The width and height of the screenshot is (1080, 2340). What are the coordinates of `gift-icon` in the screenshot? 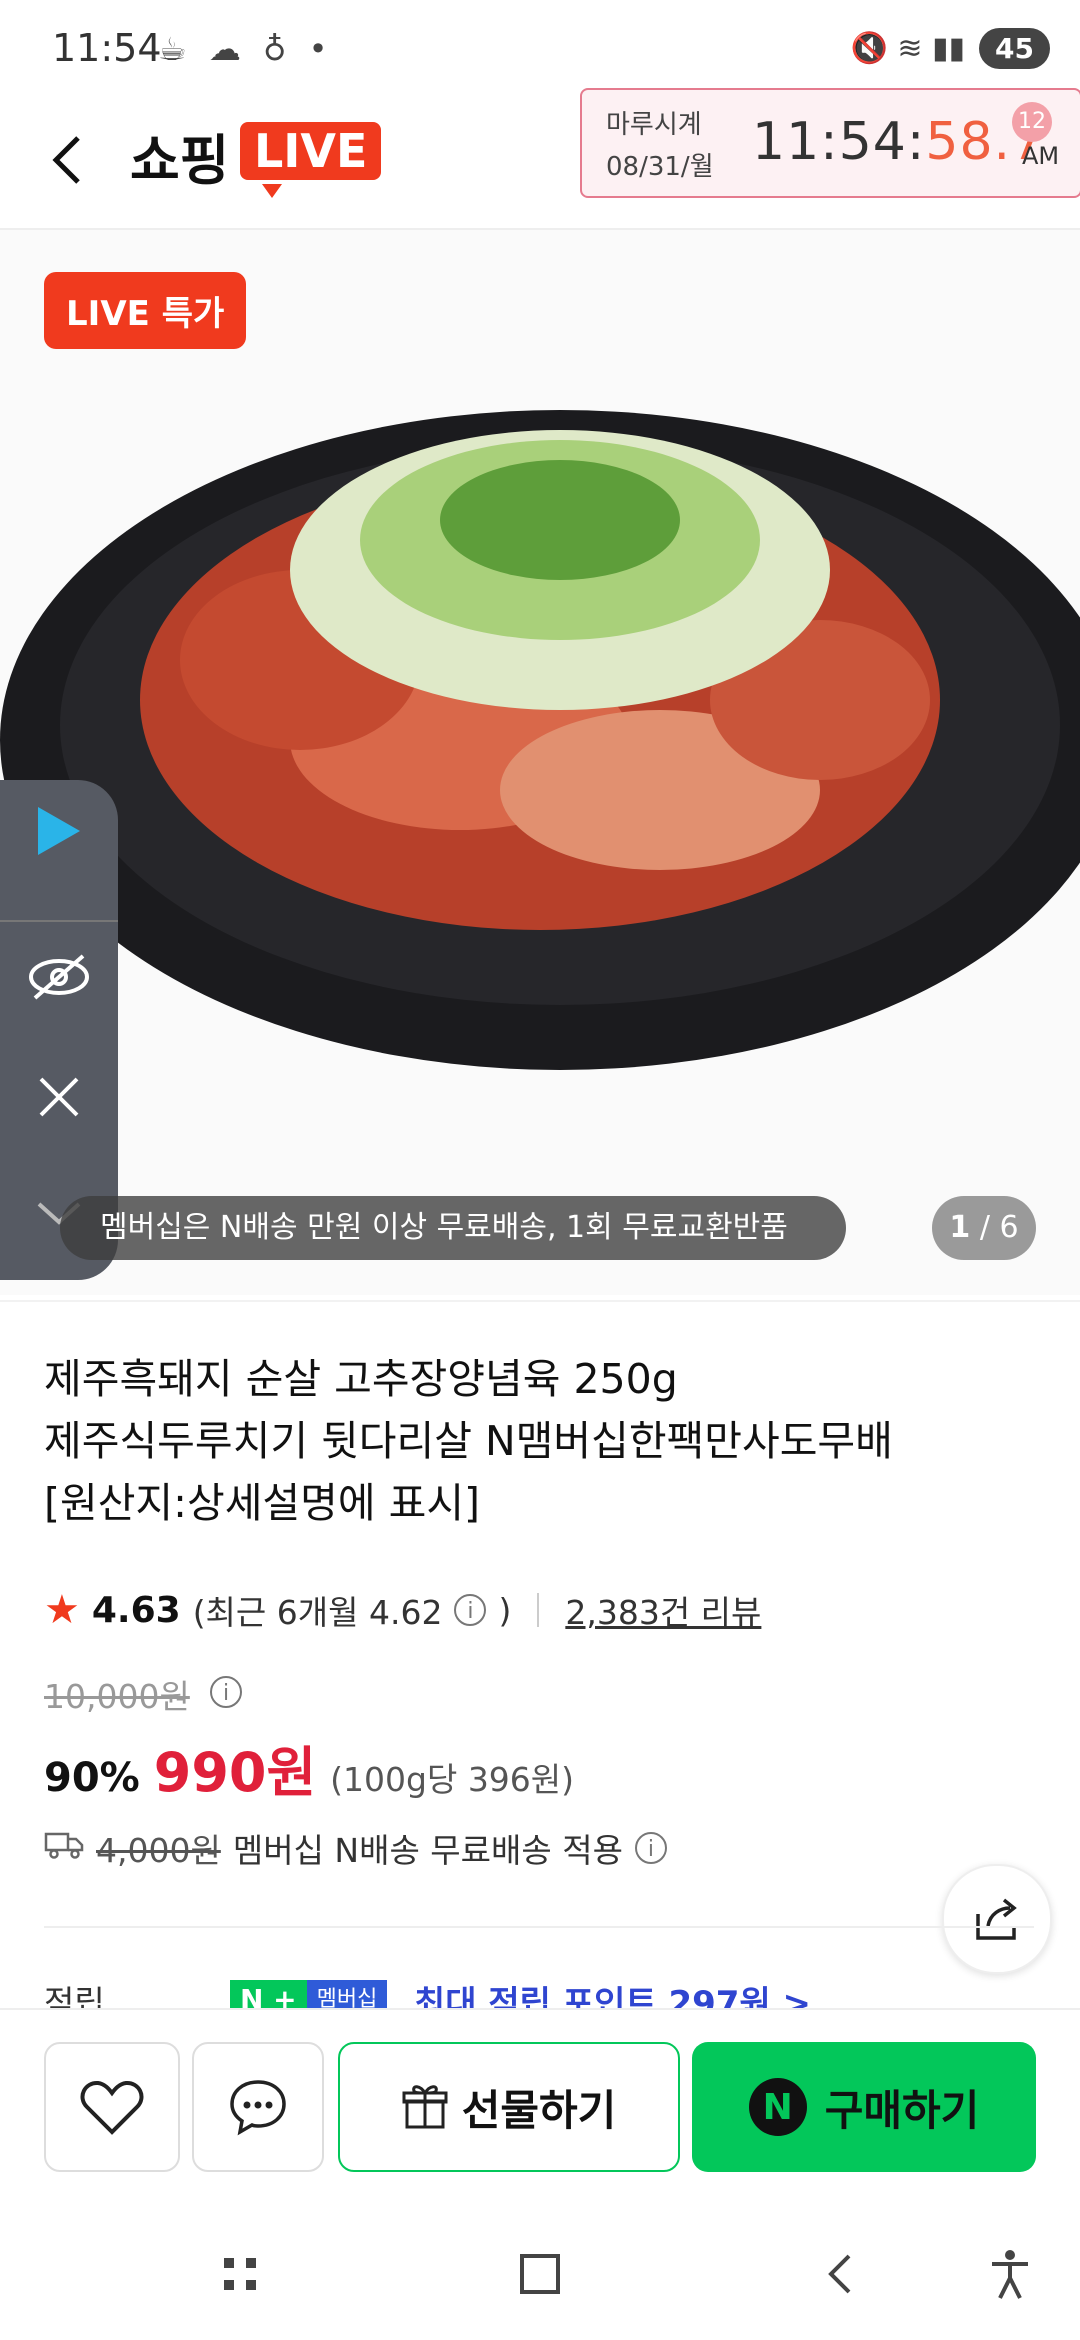 It's located at (425, 2107).